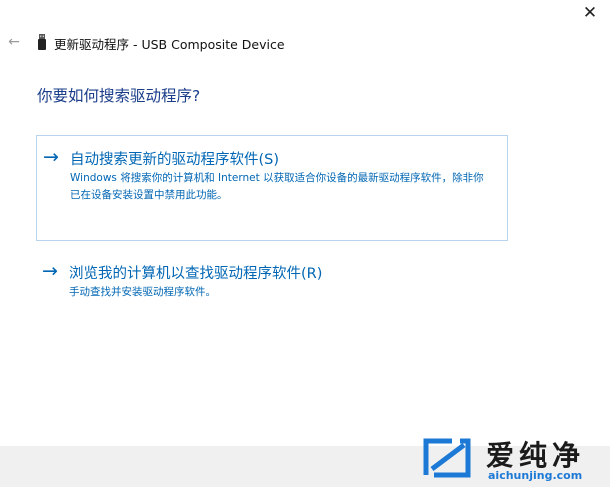 The width and height of the screenshot is (610, 487). What do you see at coordinates (447, 458) in the screenshot?
I see `watermark-logo-icon` at bounding box center [447, 458].